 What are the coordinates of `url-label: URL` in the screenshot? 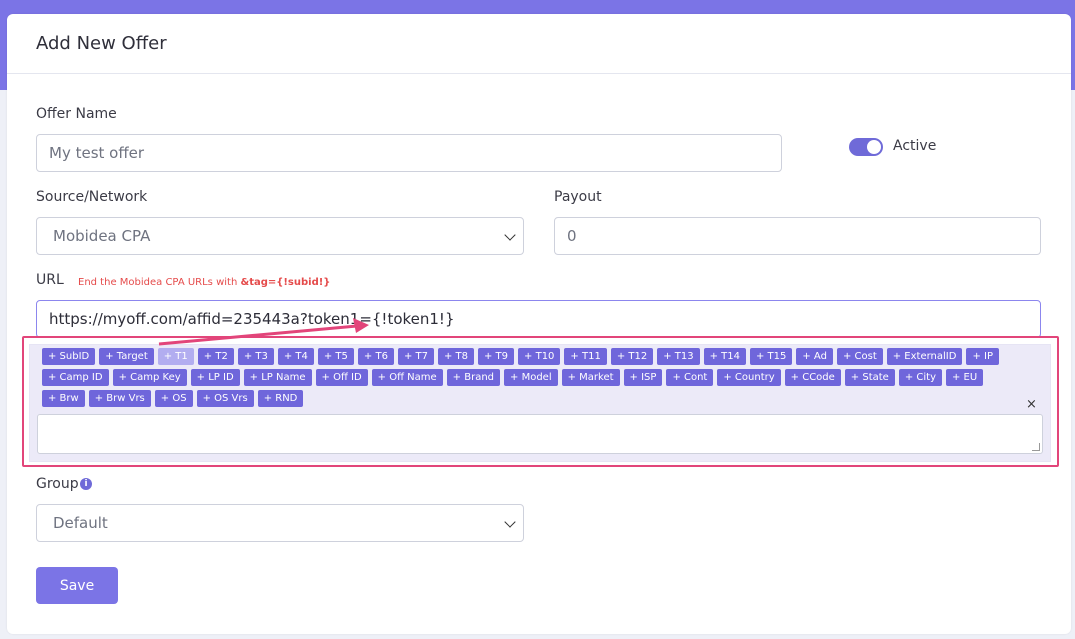 It's located at (50, 280).